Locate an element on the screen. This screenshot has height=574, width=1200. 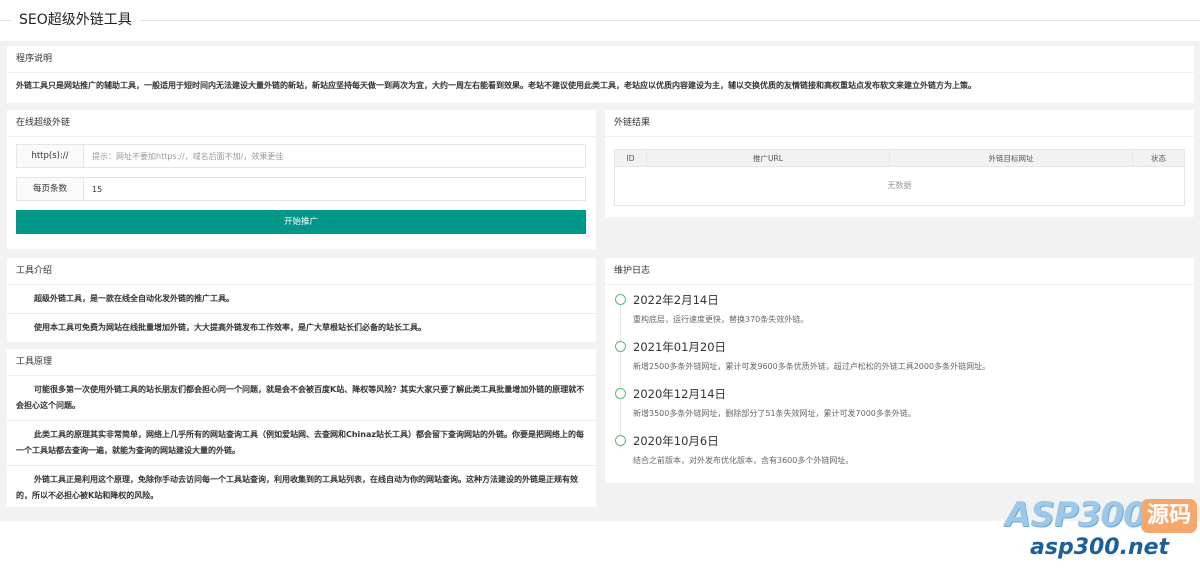
start-promotion-button: 开始推广 is located at coordinates (301, 222).